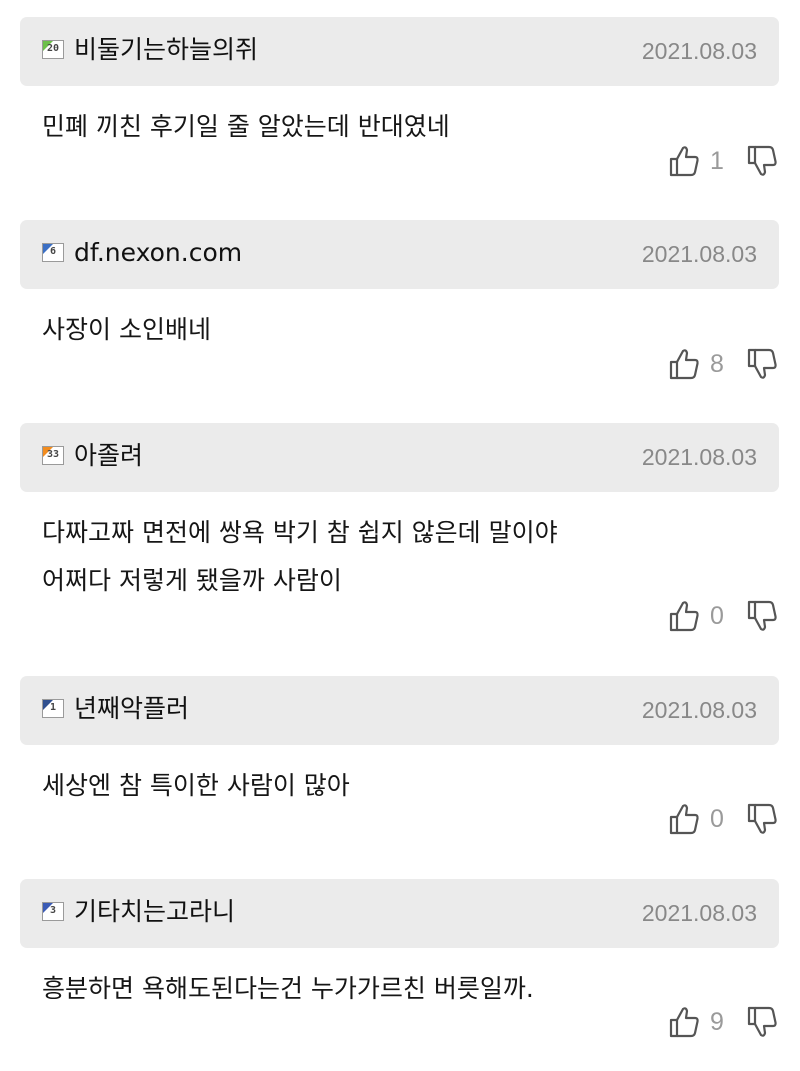  I want to click on level-badge-icon: 3, so click(53, 911).